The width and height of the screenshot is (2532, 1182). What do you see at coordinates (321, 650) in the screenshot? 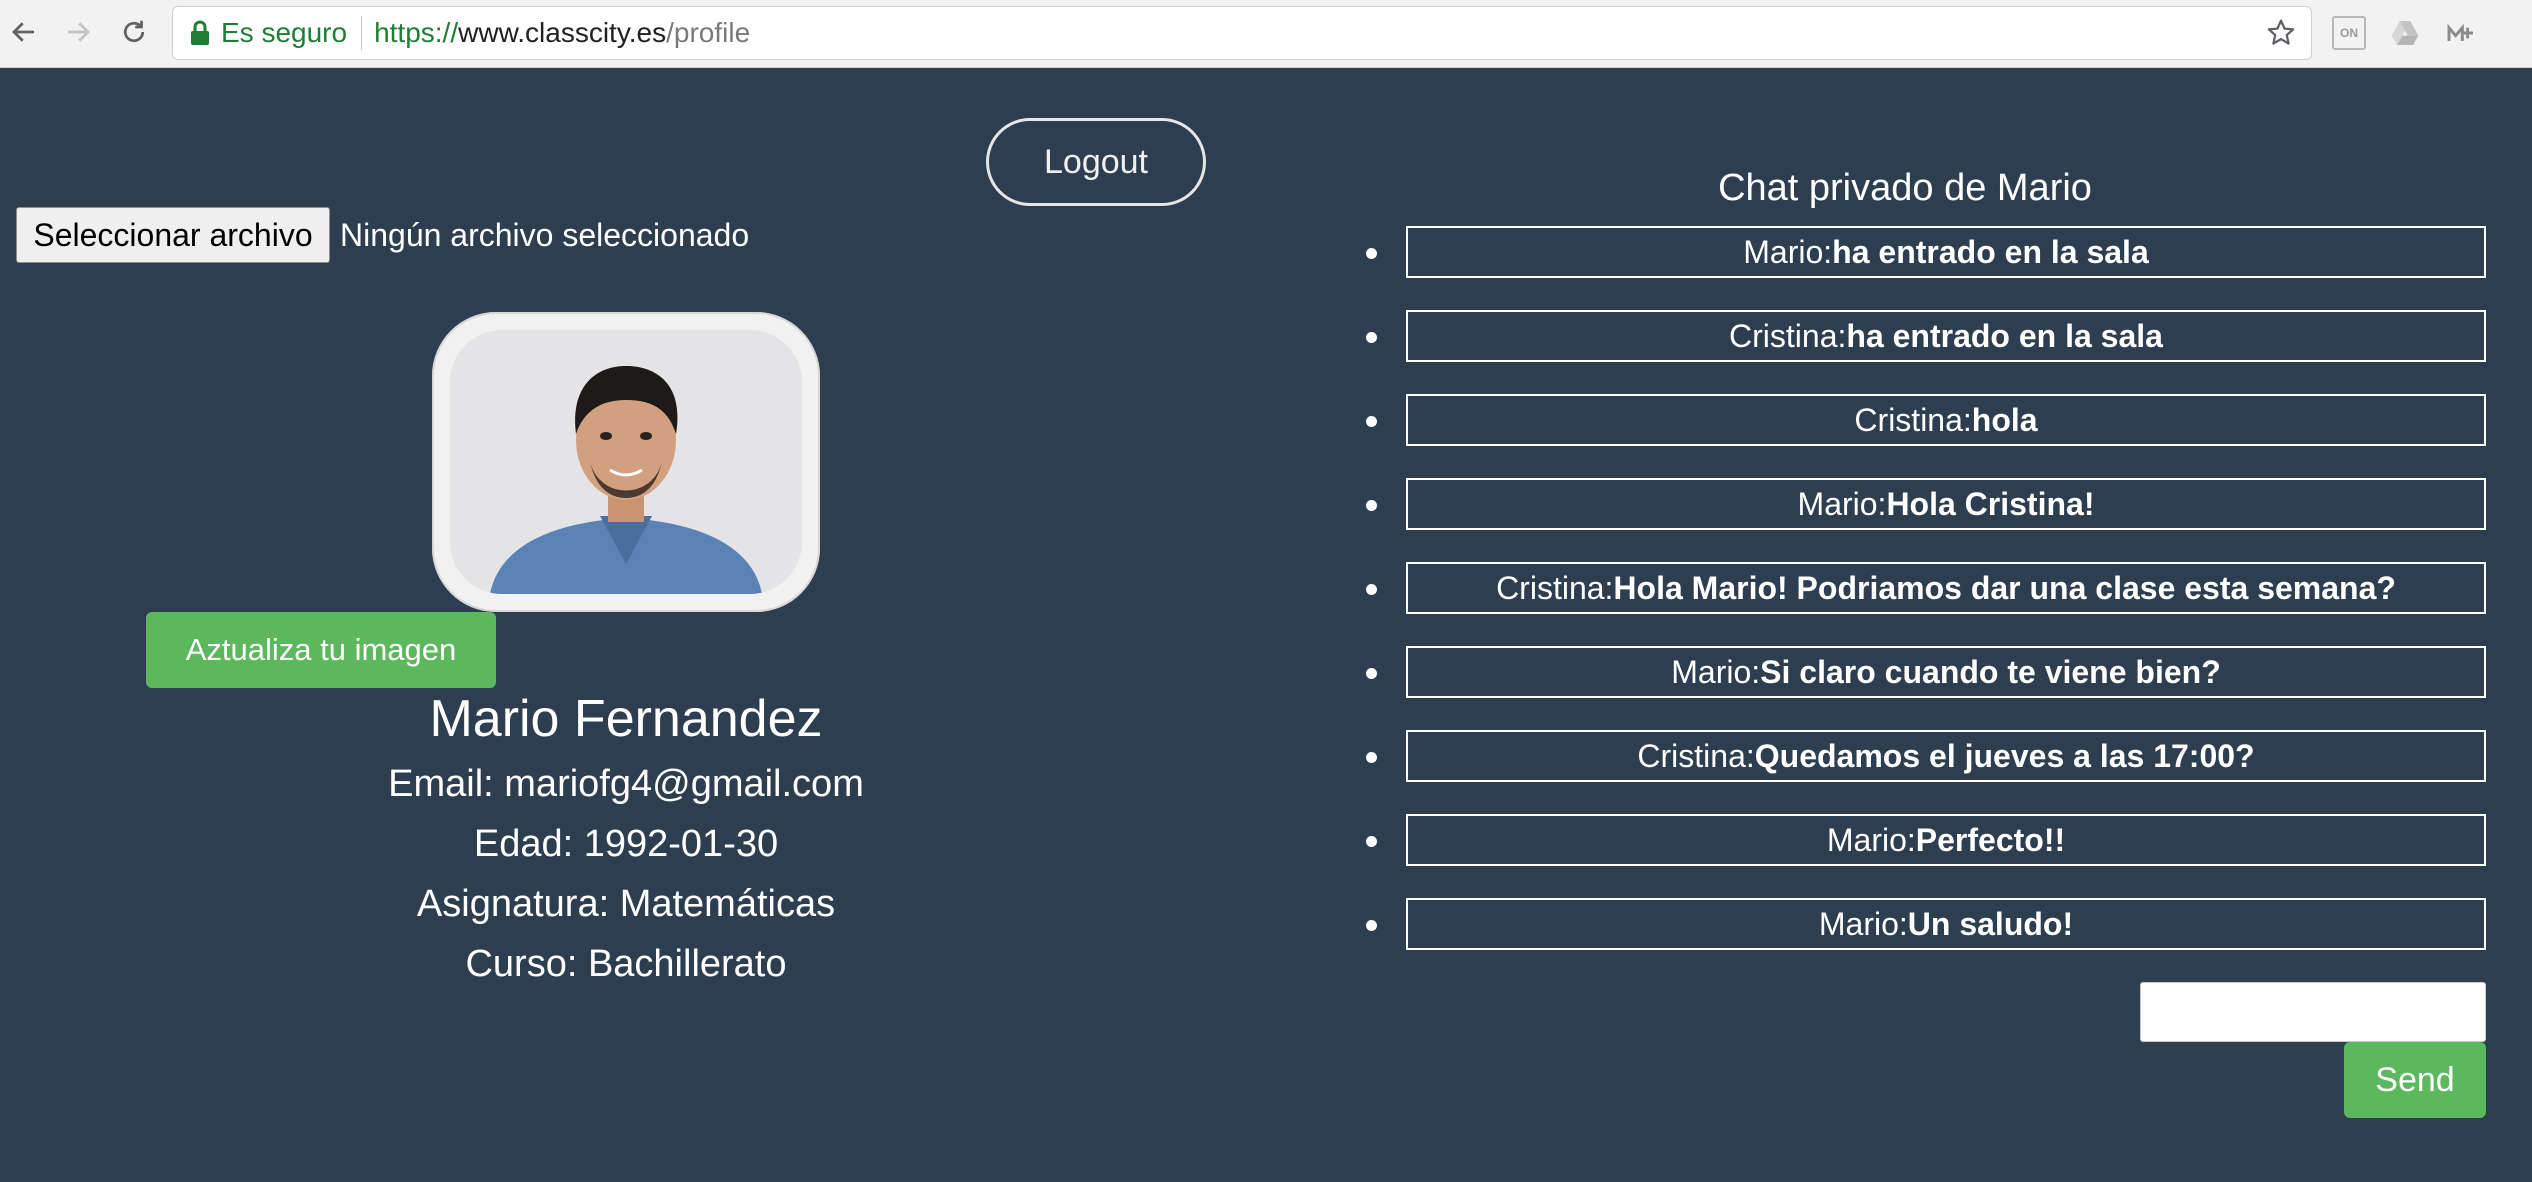
I see `update-image-button: Aztualiza tu imagen` at bounding box center [321, 650].